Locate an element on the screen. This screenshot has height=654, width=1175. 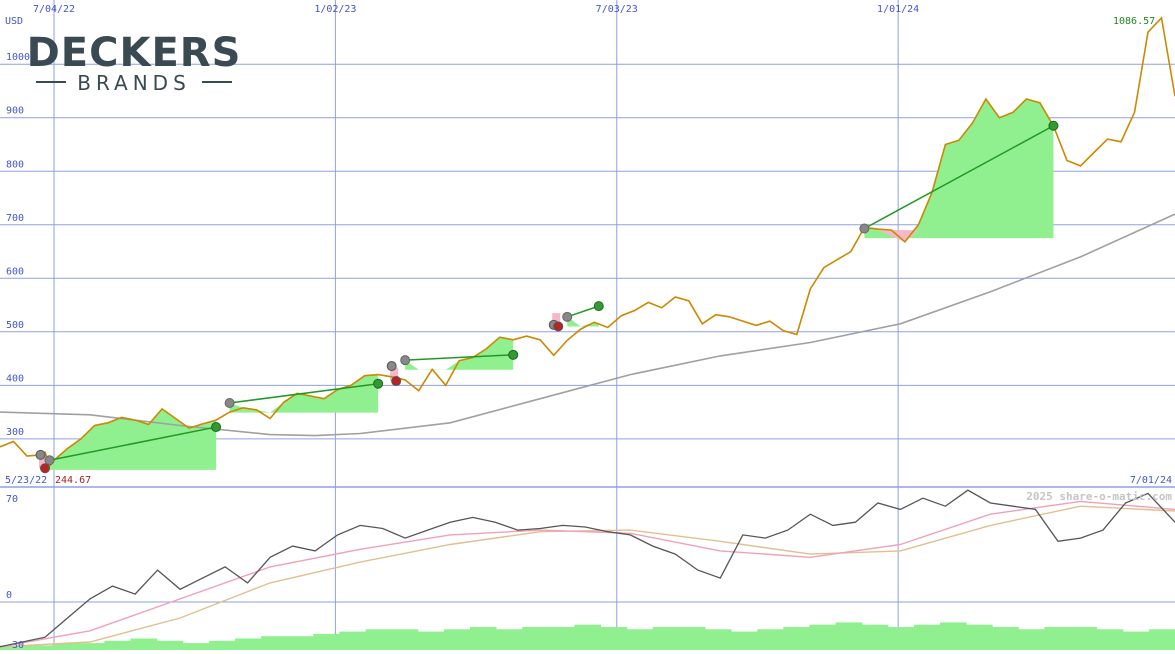
y-tick-label: 300 is located at coordinates (15, 432).